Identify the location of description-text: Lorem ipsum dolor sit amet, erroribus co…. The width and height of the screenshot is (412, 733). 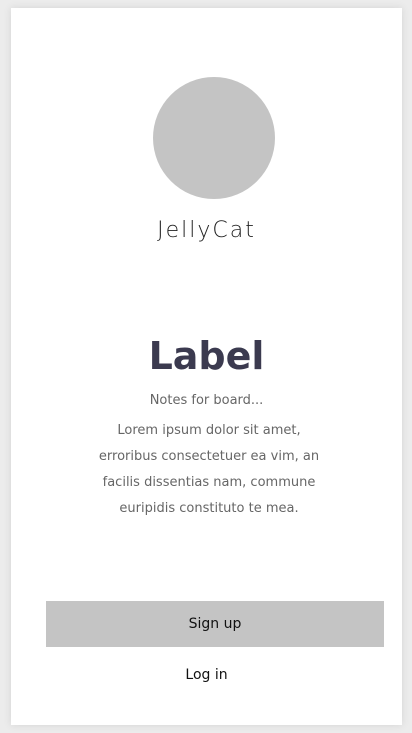
(209, 469).